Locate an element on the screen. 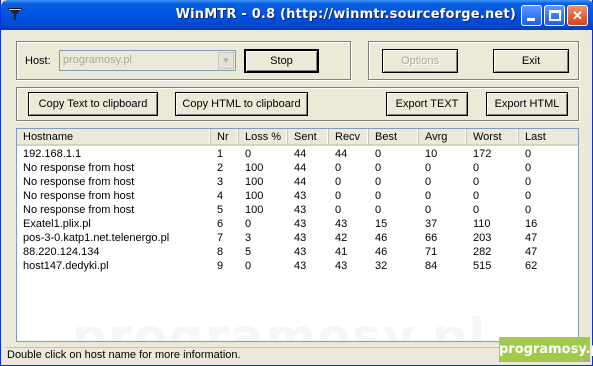 The height and width of the screenshot is (366, 593). cell-best: 46 is located at coordinates (381, 252).